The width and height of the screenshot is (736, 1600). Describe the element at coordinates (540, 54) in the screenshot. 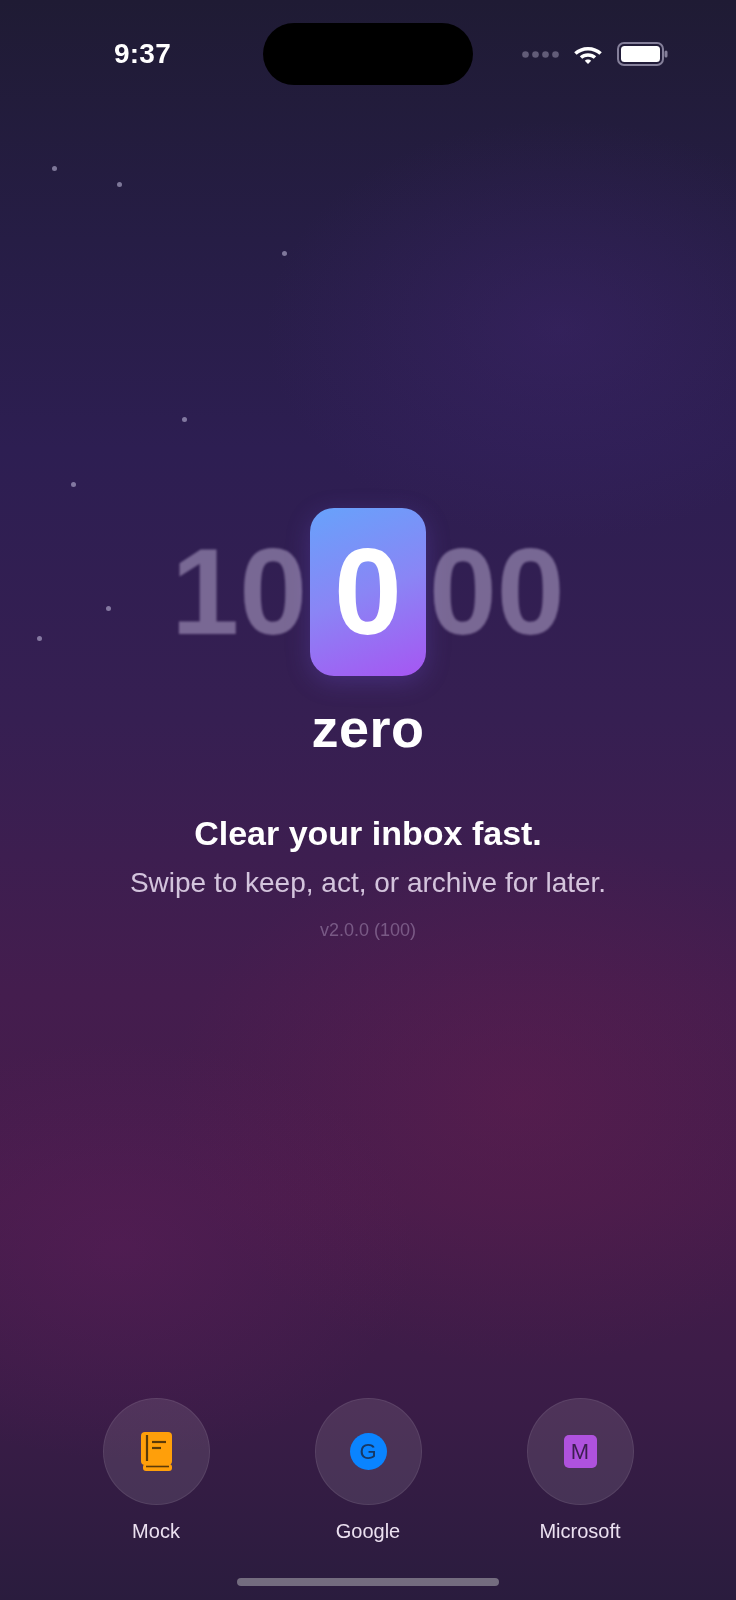

I see `signal-icon` at that location.